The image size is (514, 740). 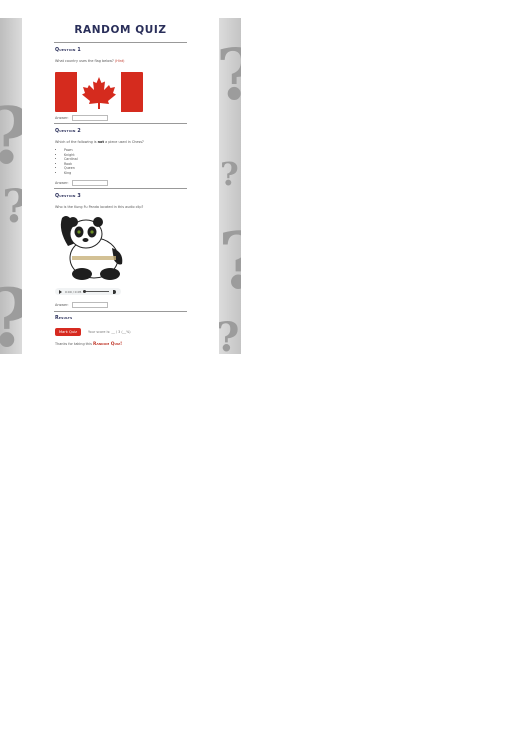 I want to click on options-list: Pawn Knight Cardinal Rook Queen King, so click(x=68, y=162).